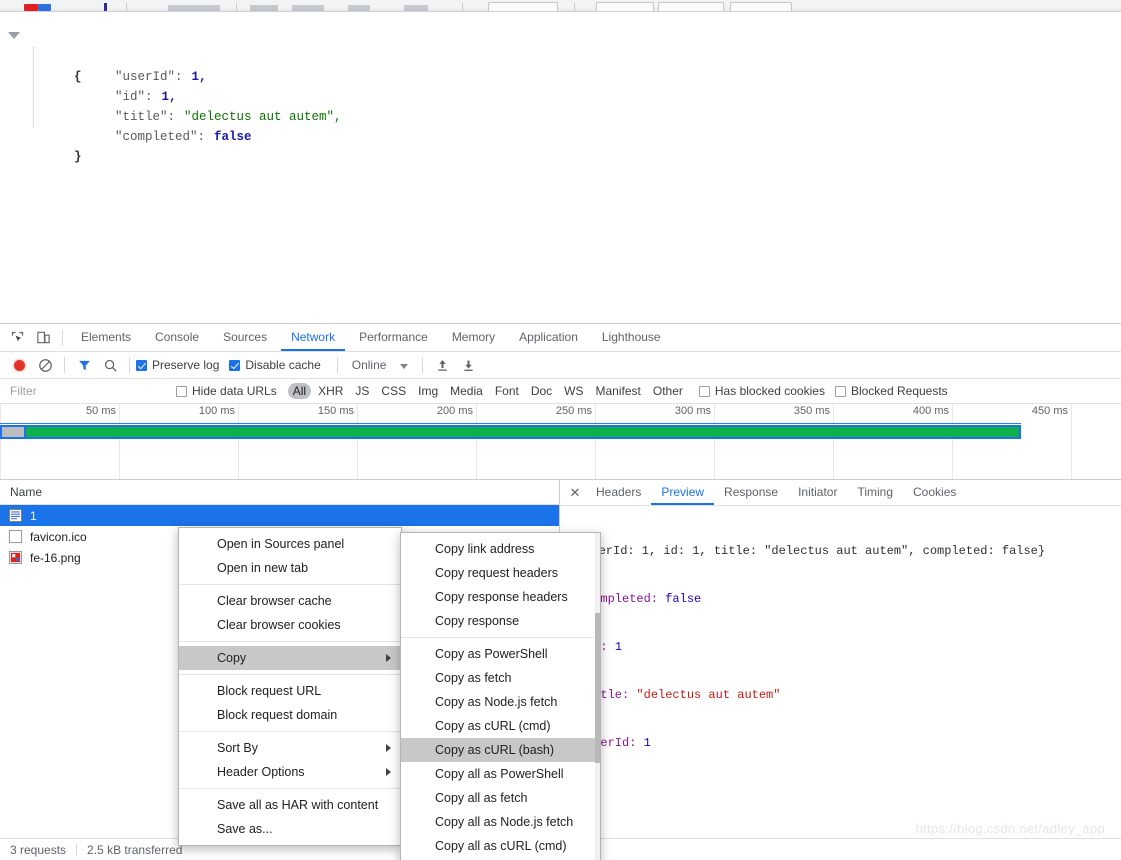 The width and height of the screenshot is (1121, 860). What do you see at coordinates (388, 658) in the screenshot?
I see `chevron-right-icon` at bounding box center [388, 658].